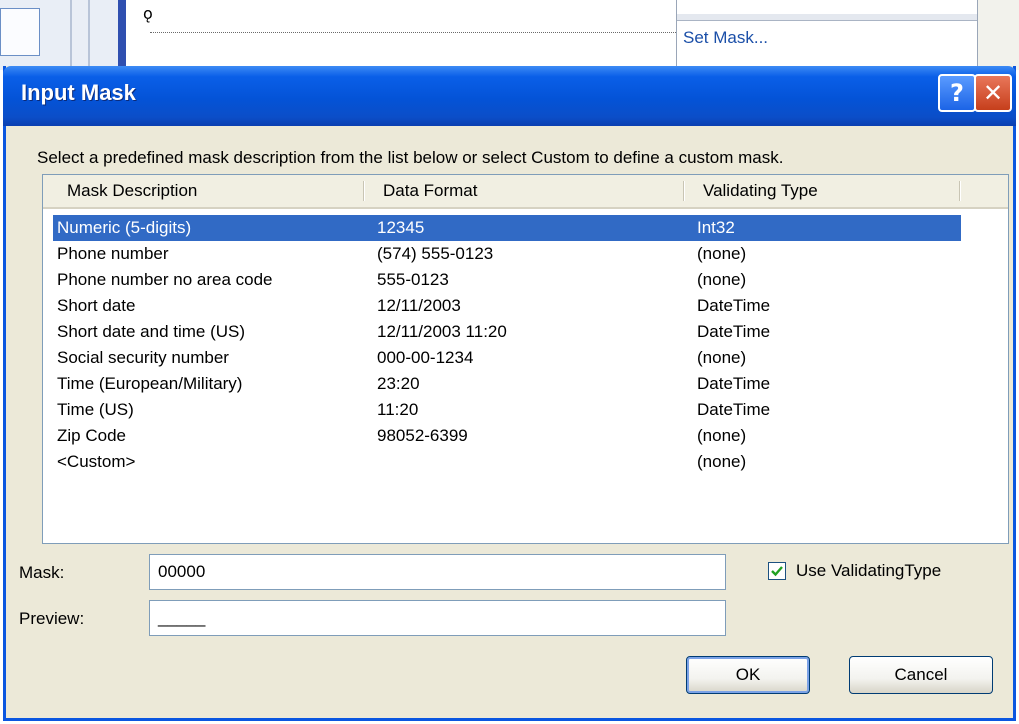 The image size is (1019, 724). What do you see at coordinates (20, 32) in the screenshot?
I see `designer-control-box` at bounding box center [20, 32].